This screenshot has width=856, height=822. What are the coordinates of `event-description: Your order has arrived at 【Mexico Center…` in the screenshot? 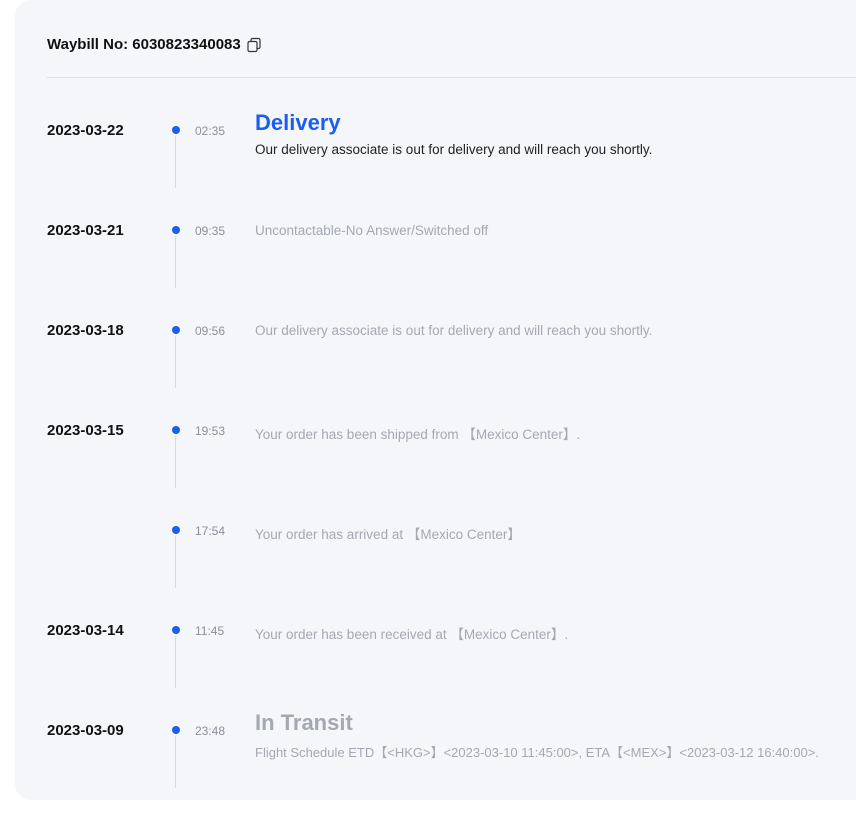 It's located at (388, 534).